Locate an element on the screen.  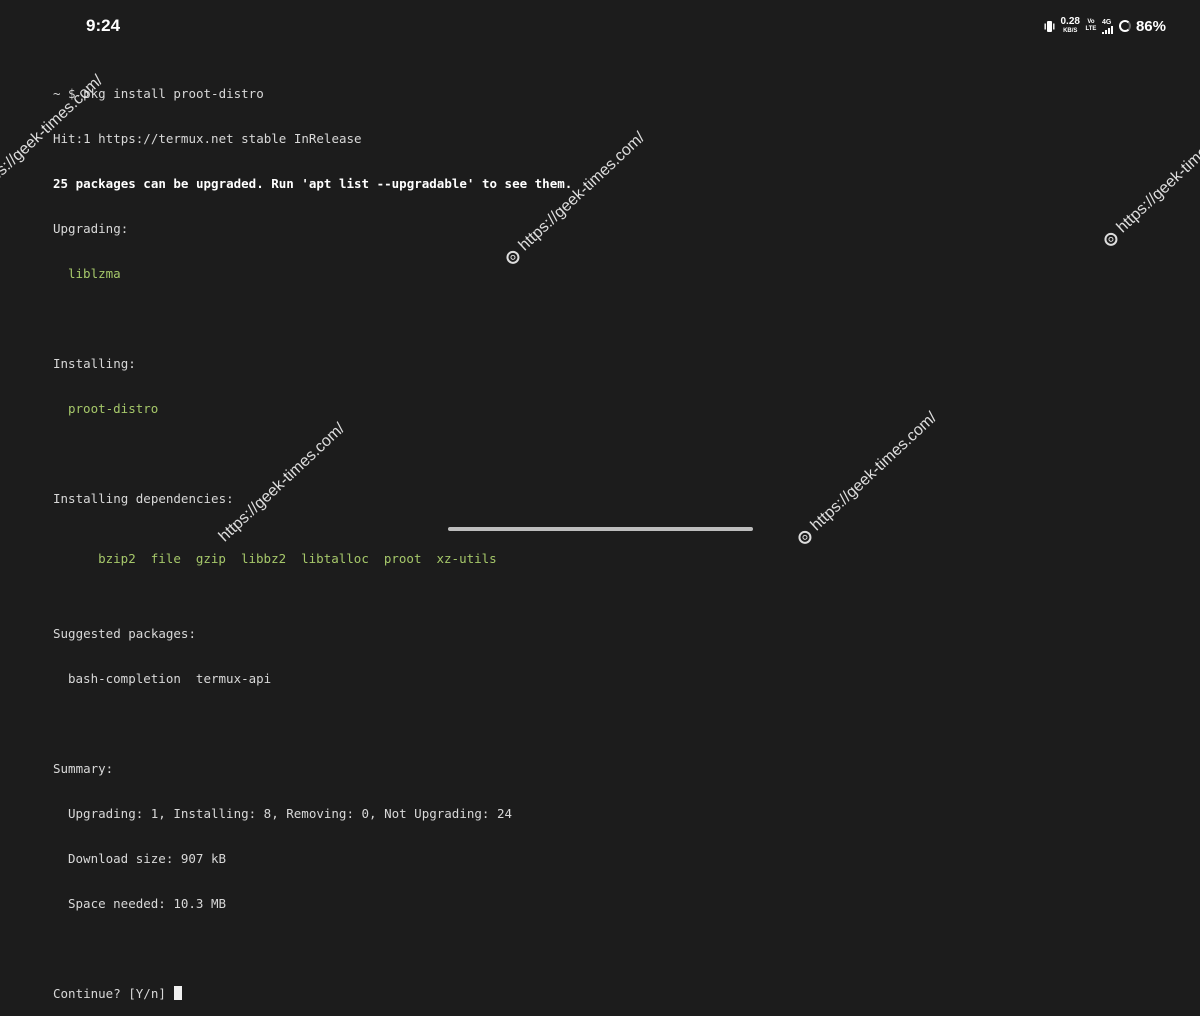
dependency-item: libtalloc is located at coordinates (335, 558).